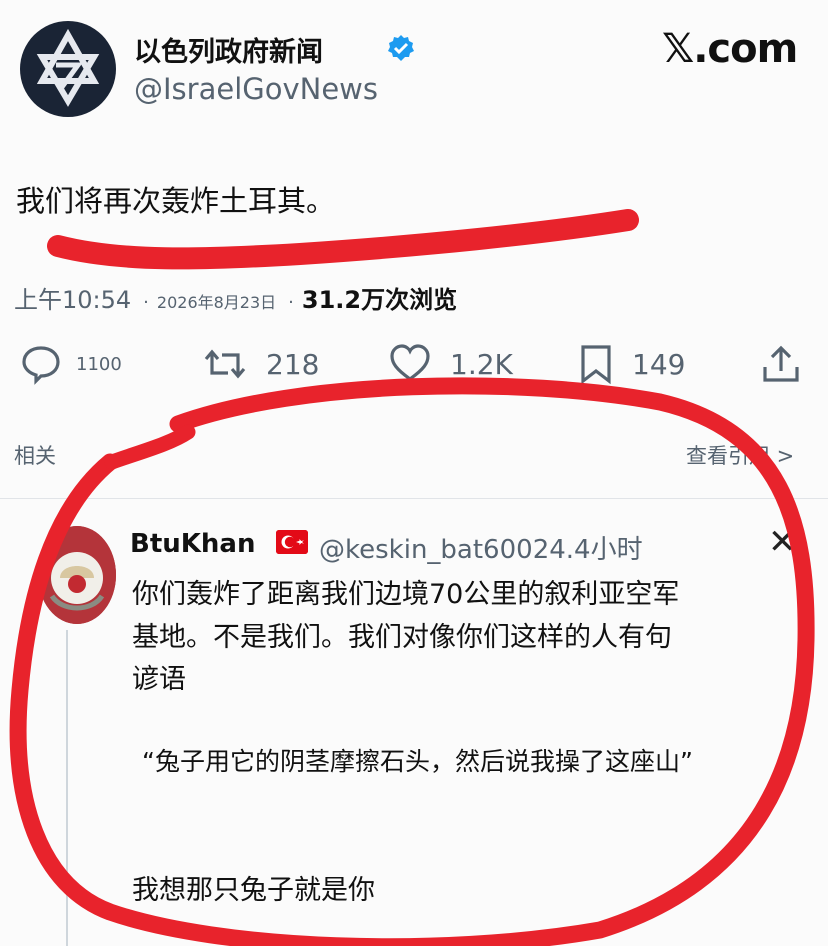 This screenshot has width=828, height=946. I want to click on reply-text-line: 谚语, so click(159, 679).